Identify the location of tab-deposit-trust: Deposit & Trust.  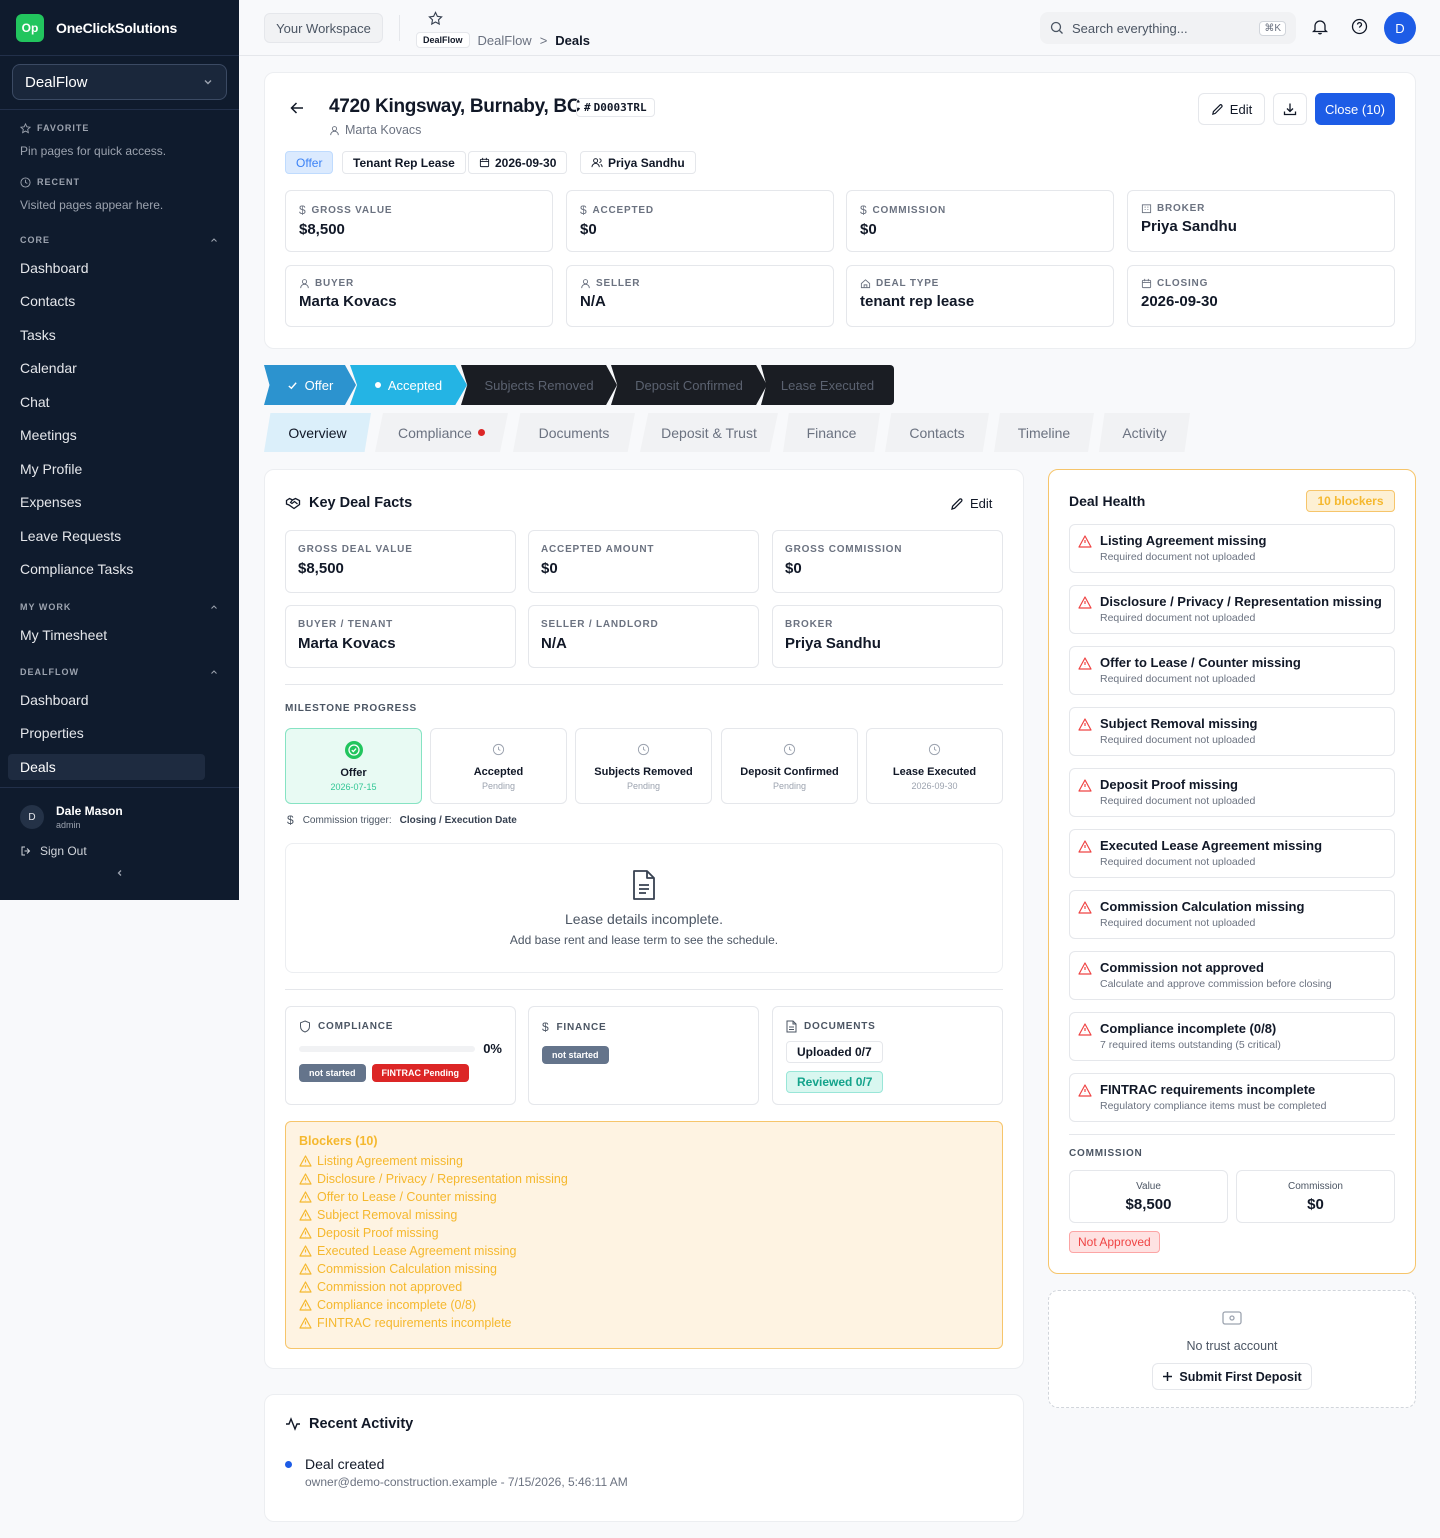
(709, 432).